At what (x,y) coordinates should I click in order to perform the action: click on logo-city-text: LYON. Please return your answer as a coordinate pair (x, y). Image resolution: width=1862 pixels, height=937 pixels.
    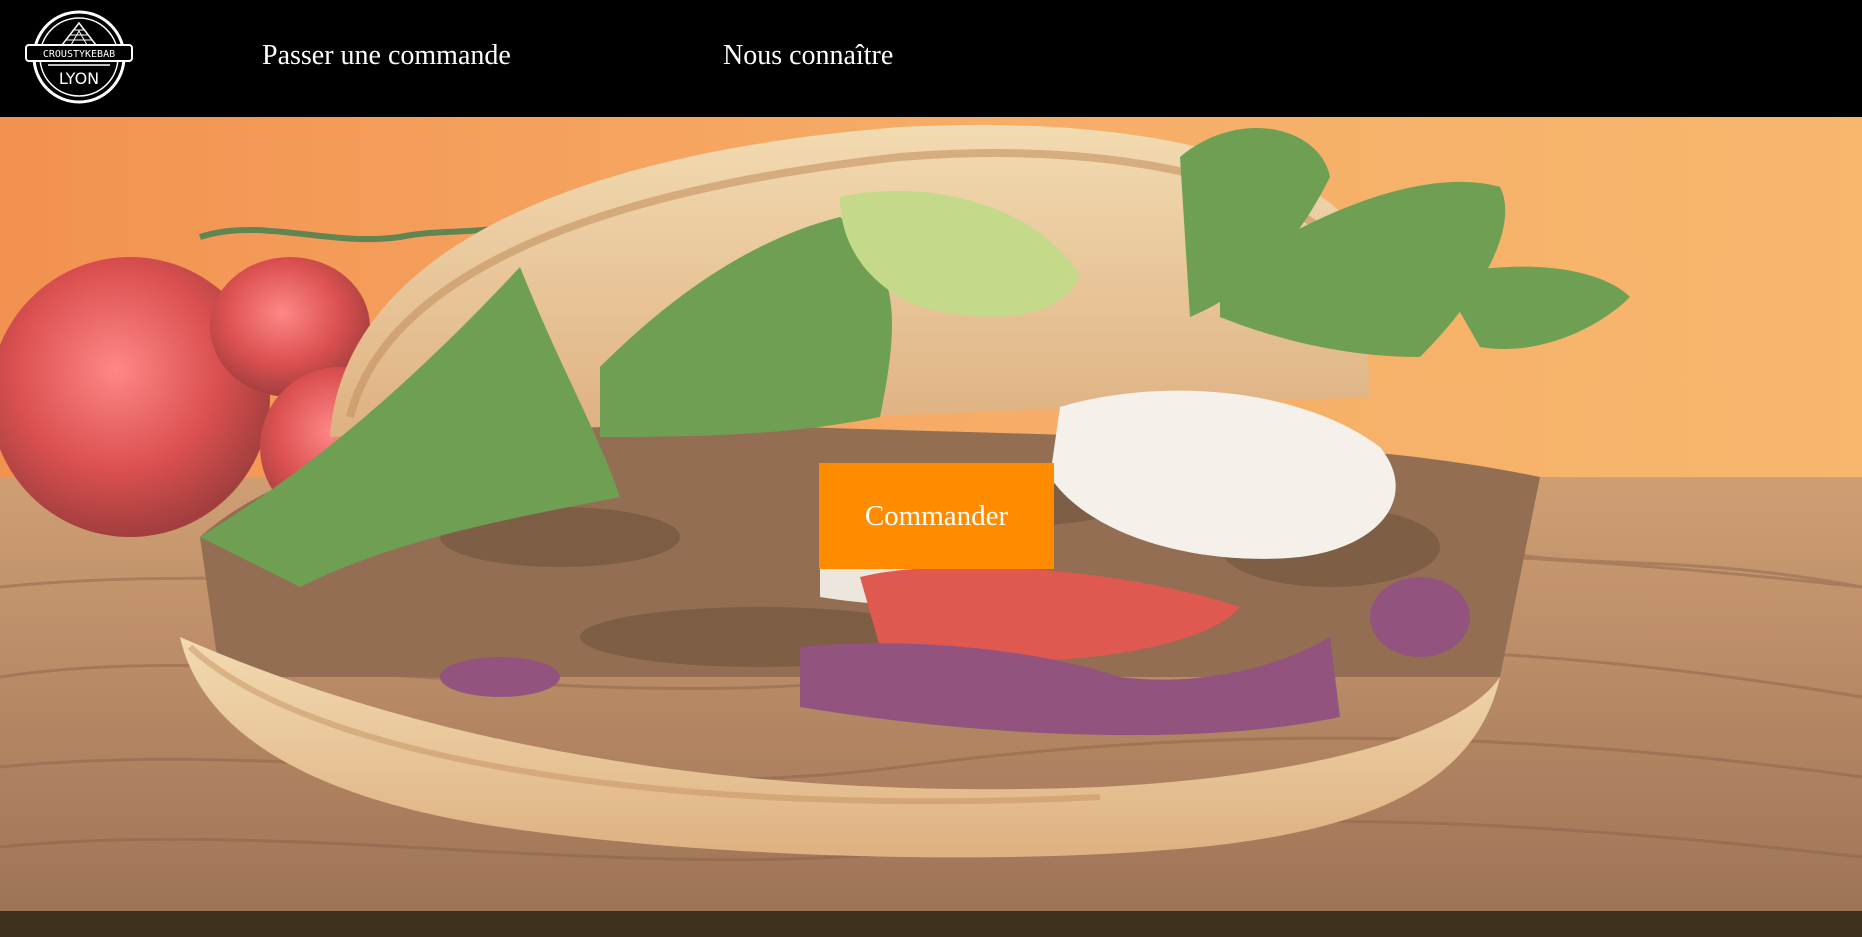
    Looking at the image, I should click on (79, 78).